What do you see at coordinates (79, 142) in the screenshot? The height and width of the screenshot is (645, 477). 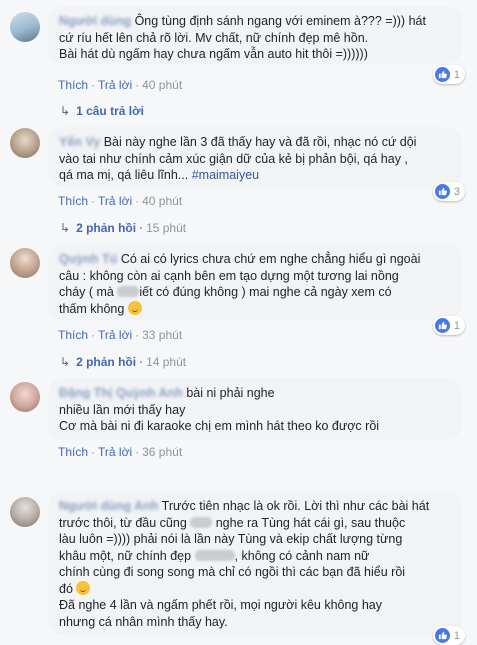 I see `comment-author: Yến Vy` at bounding box center [79, 142].